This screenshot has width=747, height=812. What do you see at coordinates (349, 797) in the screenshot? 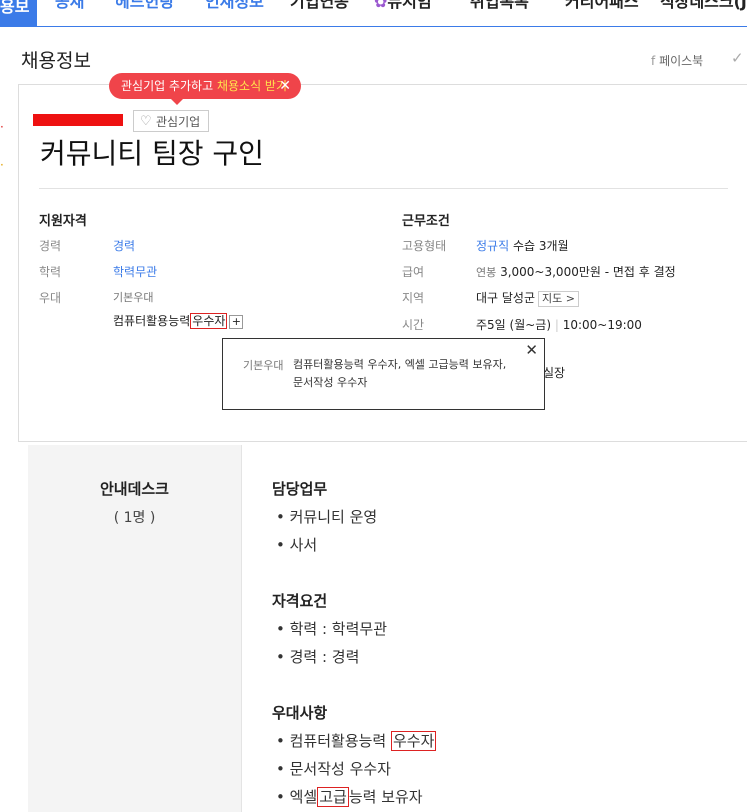
I see `list-item: • 엑셀 고급 능력 보유자` at bounding box center [349, 797].